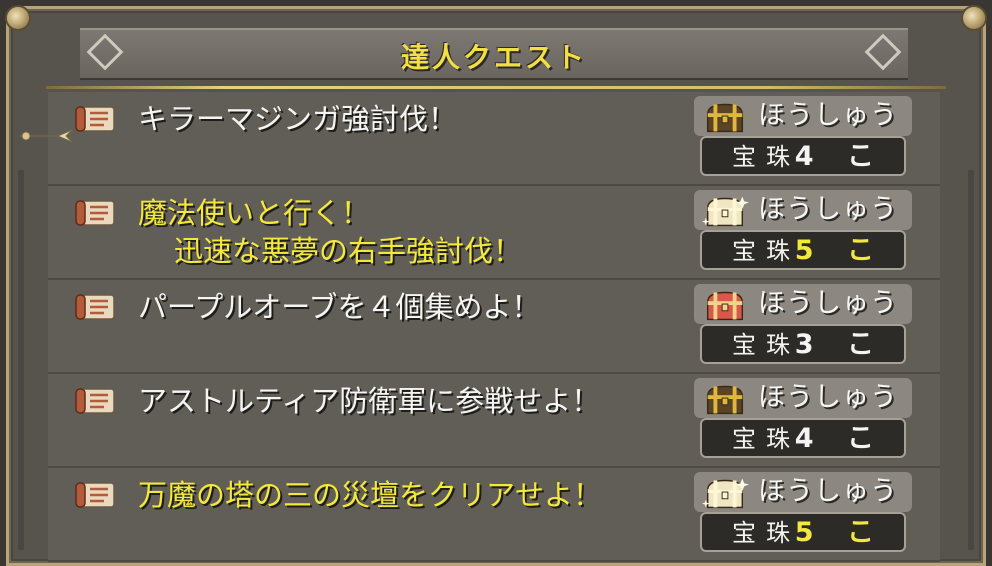  What do you see at coordinates (493, 57) in the screenshot?
I see `window-title: 達人クエスト` at bounding box center [493, 57].